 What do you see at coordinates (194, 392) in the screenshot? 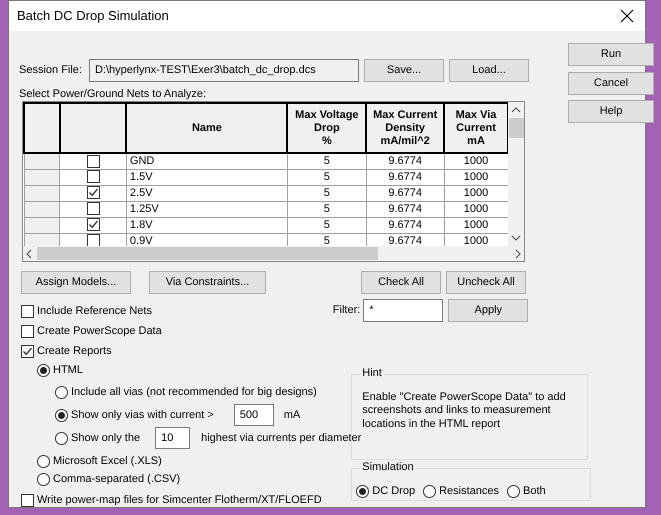
I see `option-label: Include all vias (not recommended for big designs)` at bounding box center [194, 392].